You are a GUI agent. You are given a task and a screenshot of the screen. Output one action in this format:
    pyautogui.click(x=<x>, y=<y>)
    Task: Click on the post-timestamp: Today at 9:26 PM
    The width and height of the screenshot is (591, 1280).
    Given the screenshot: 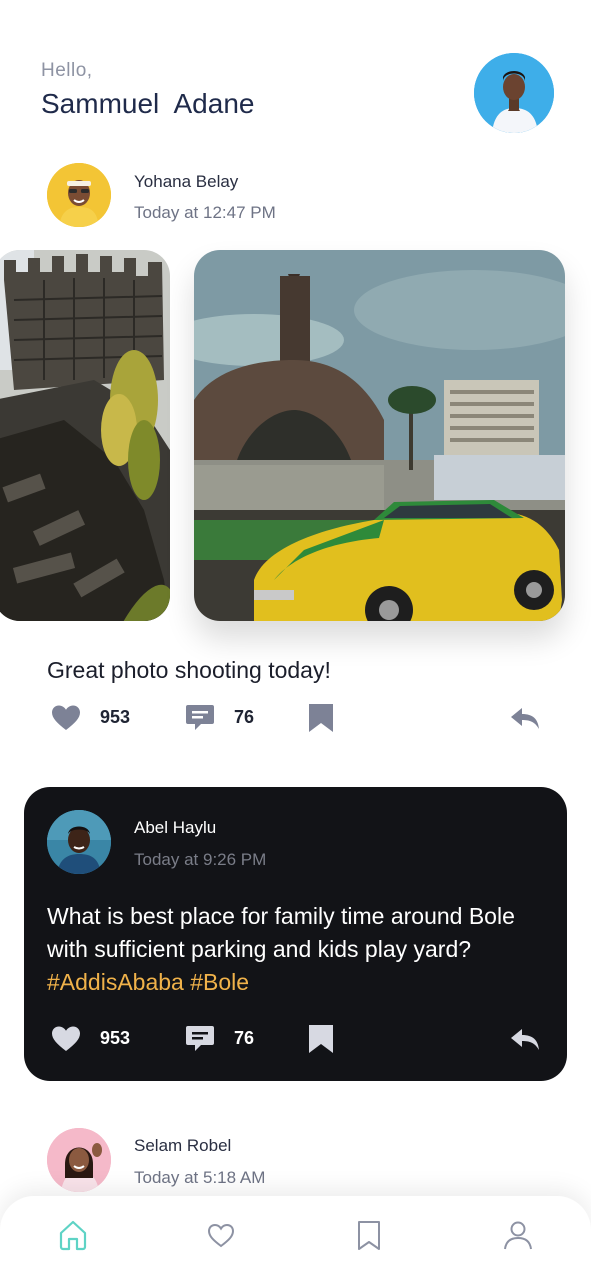 What is the action you would take?
    pyautogui.click(x=200, y=859)
    